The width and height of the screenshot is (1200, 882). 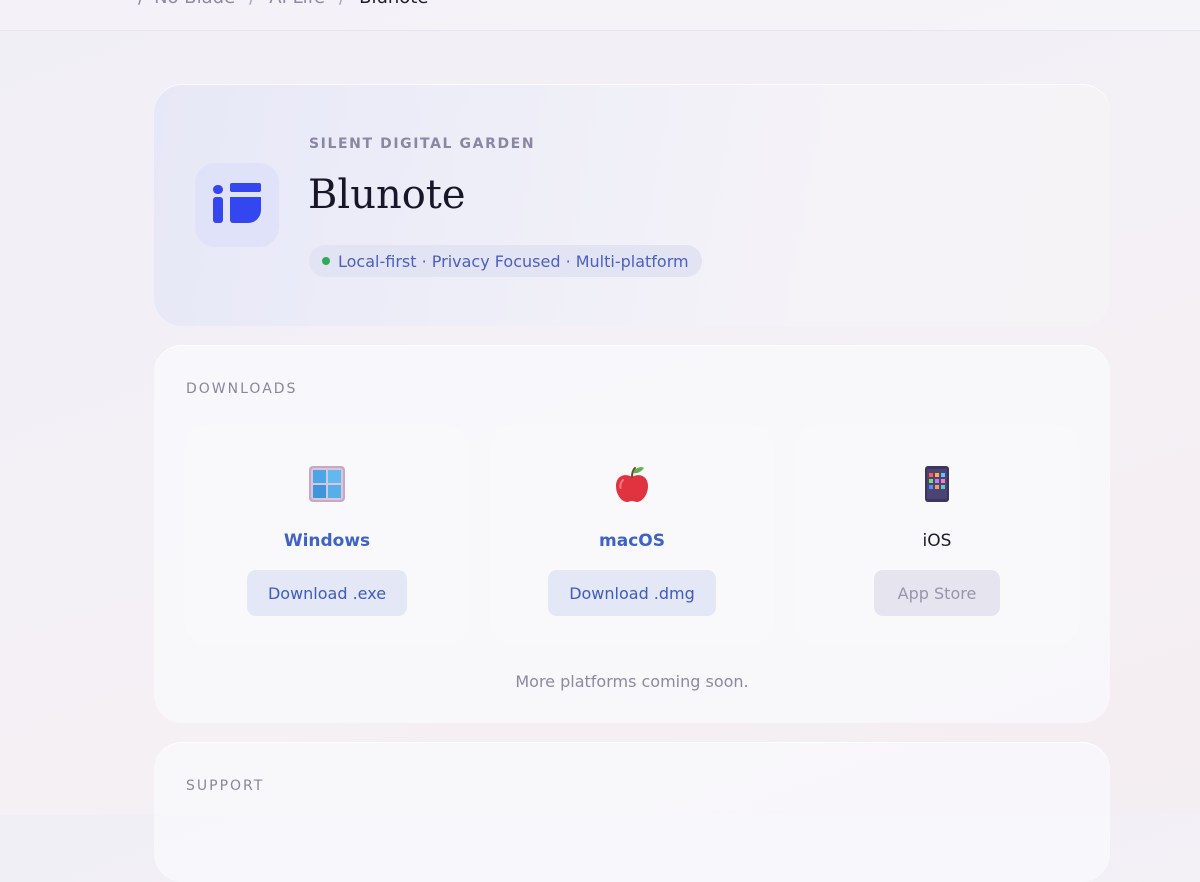 What do you see at coordinates (937, 484) in the screenshot?
I see `mobile-phone-icon` at bounding box center [937, 484].